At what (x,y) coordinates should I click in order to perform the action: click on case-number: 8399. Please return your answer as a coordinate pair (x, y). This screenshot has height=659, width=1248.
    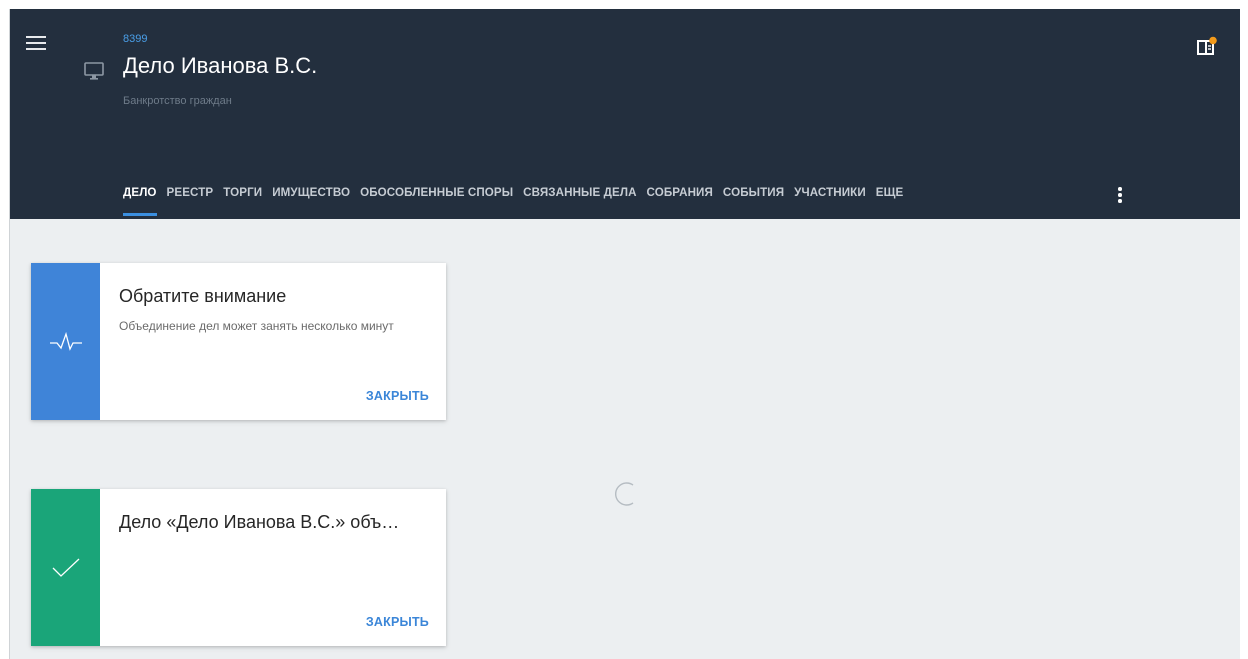
    Looking at the image, I should click on (135, 39).